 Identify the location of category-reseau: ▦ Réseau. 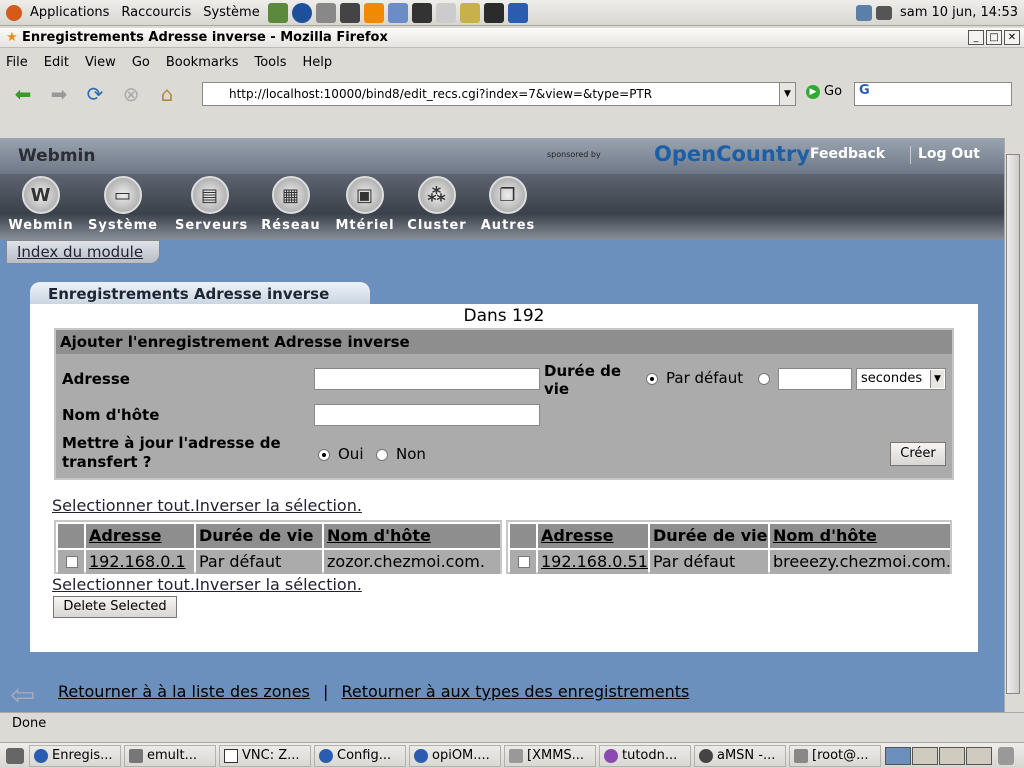
(291, 204).